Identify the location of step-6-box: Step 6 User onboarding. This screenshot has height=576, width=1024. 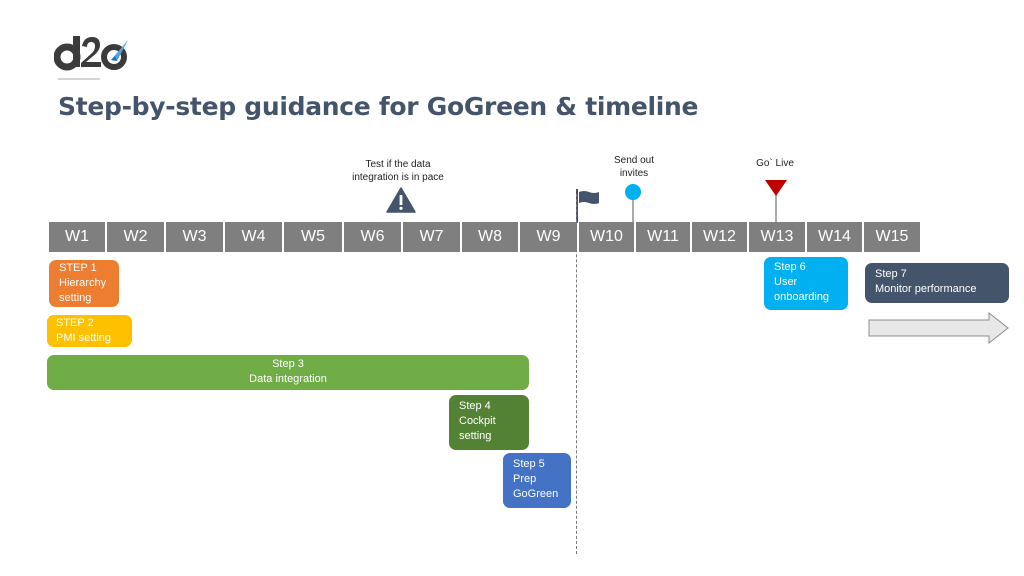
(806, 283).